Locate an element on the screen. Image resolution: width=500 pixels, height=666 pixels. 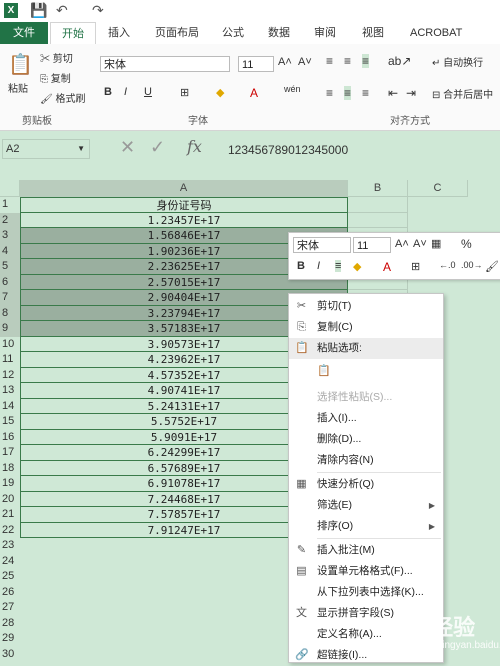
select-all-corner is located at coordinates (10, 188).